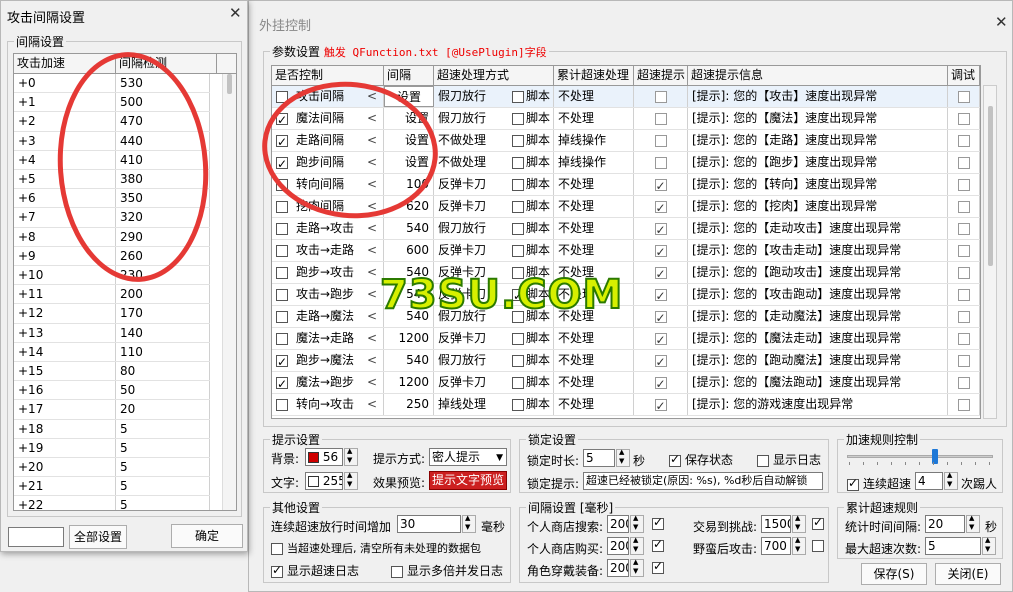 Image resolution: width=1013 pixels, height=592 pixels. Describe the element at coordinates (163, 390) in the screenshot. I see `interval-cell: 50` at that location.